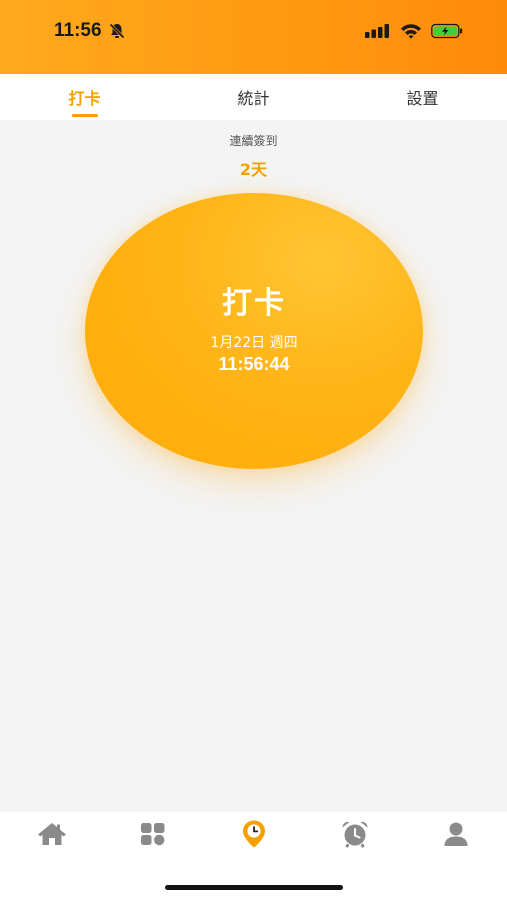 The image size is (507, 900). I want to click on nav-profile, so click(456, 836).